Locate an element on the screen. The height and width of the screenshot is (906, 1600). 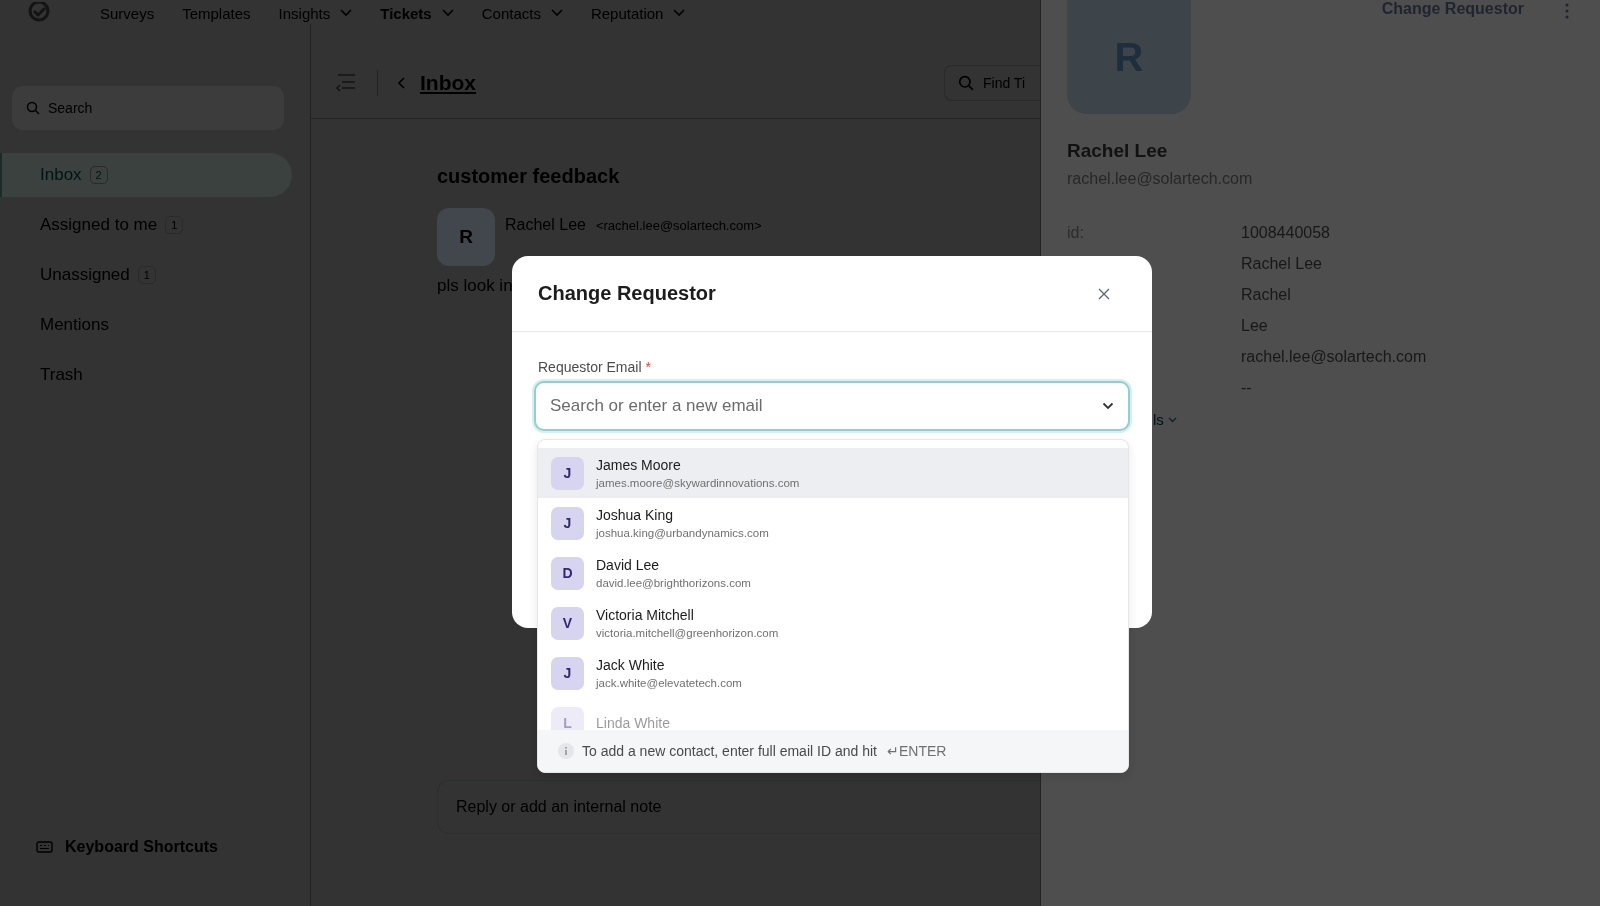
chevron-down-icon is located at coordinates (1108, 406).